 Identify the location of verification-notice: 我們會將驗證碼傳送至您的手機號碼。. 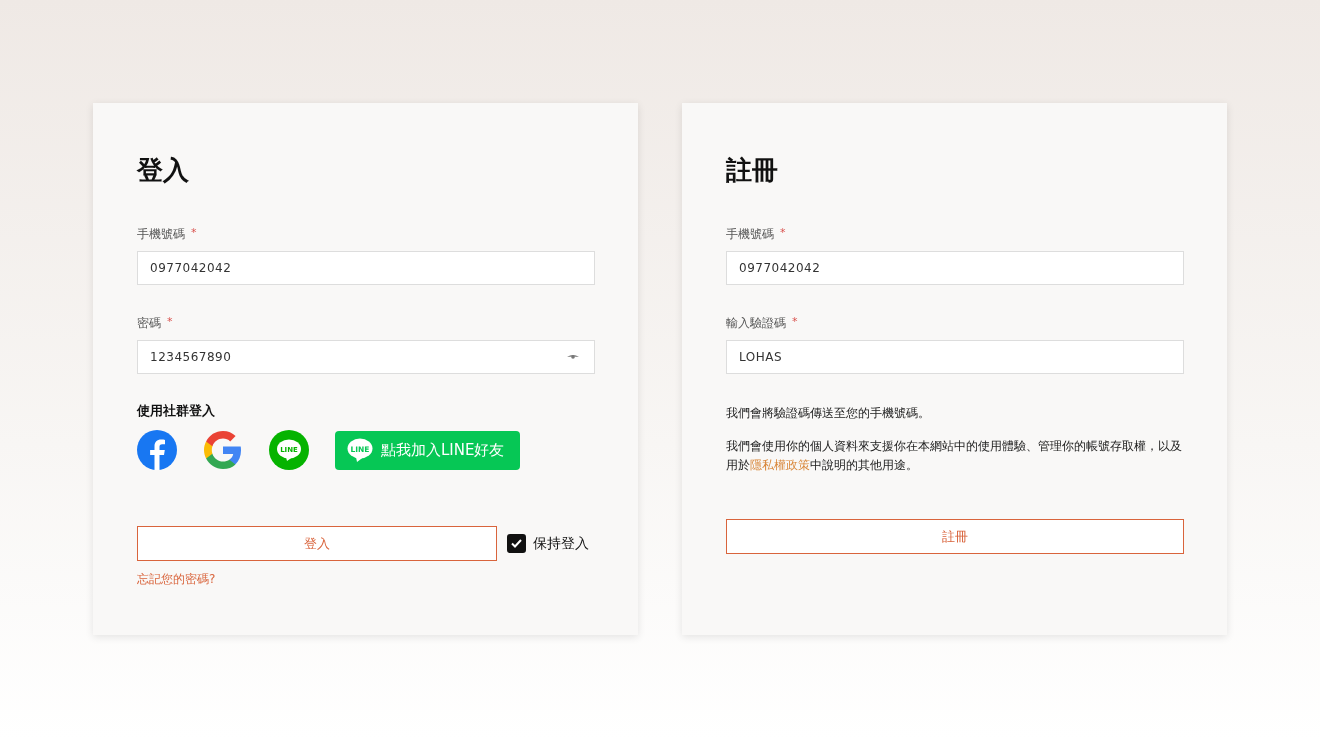
(828, 413).